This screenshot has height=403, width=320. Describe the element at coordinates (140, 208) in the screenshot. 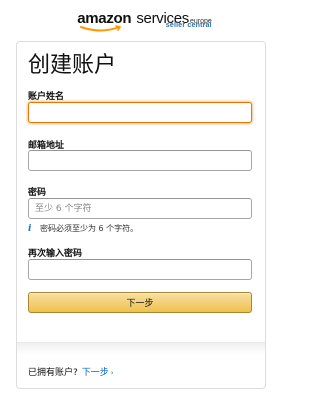

I see `password-input` at that location.